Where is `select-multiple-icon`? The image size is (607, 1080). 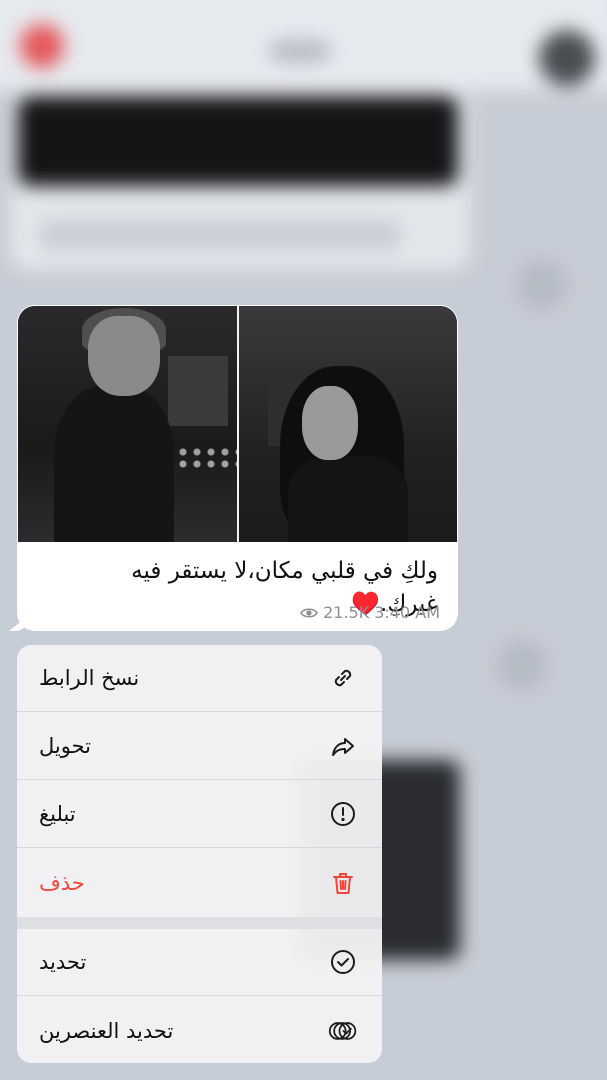
select-multiple-icon is located at coordinates (343, 1031).